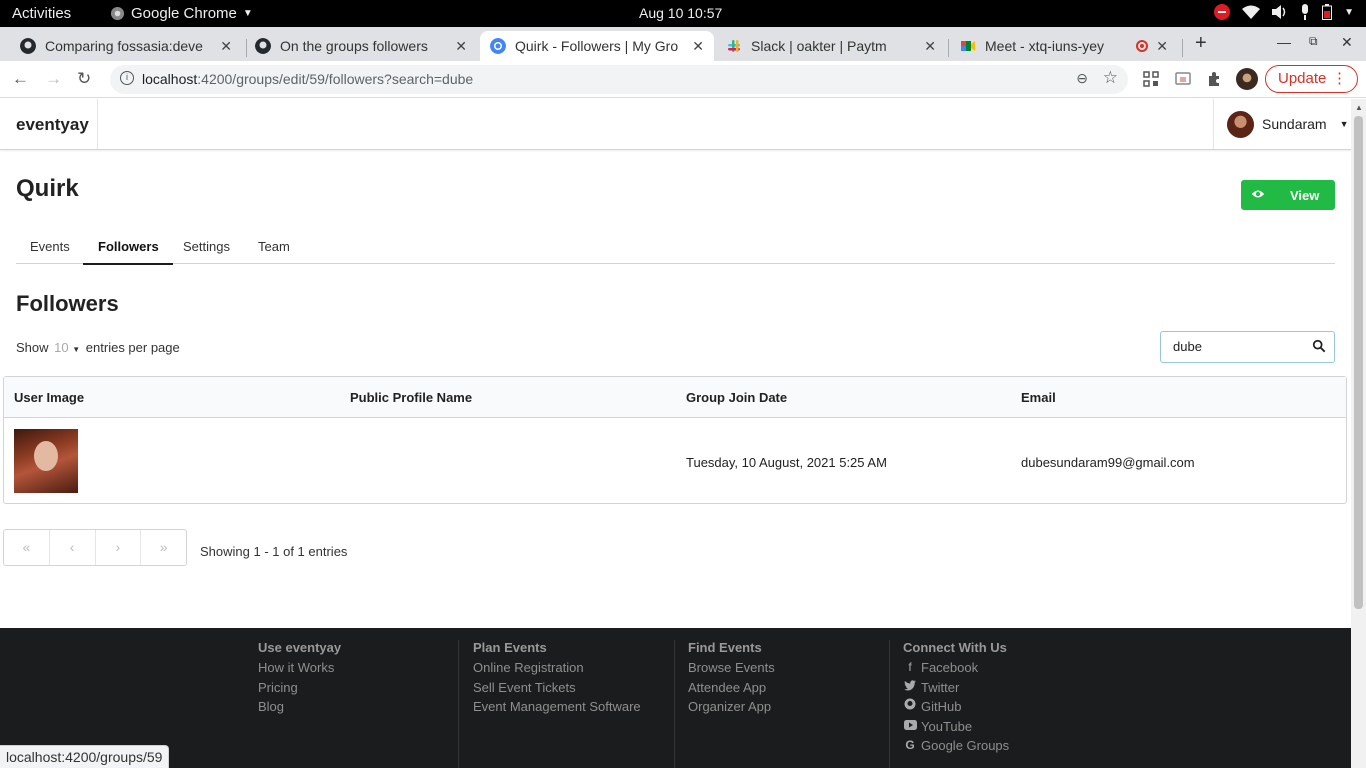  I want to click on system-menu-chevron-icon: ▼, so click(1349, 12).